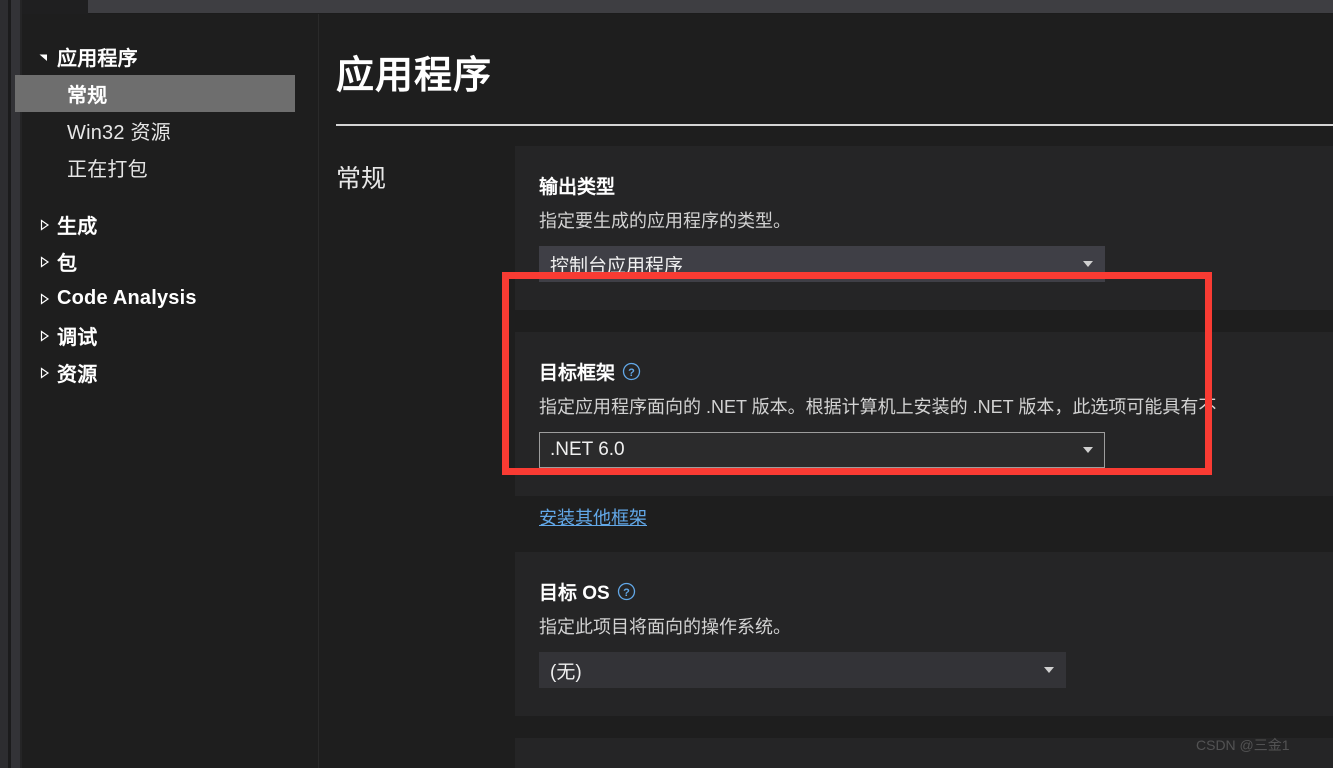 The image size is (1333, 768). Describe the element at coordinates (67, 264) in the screenshot. I see `sidebar-item-label: 包` at that location.